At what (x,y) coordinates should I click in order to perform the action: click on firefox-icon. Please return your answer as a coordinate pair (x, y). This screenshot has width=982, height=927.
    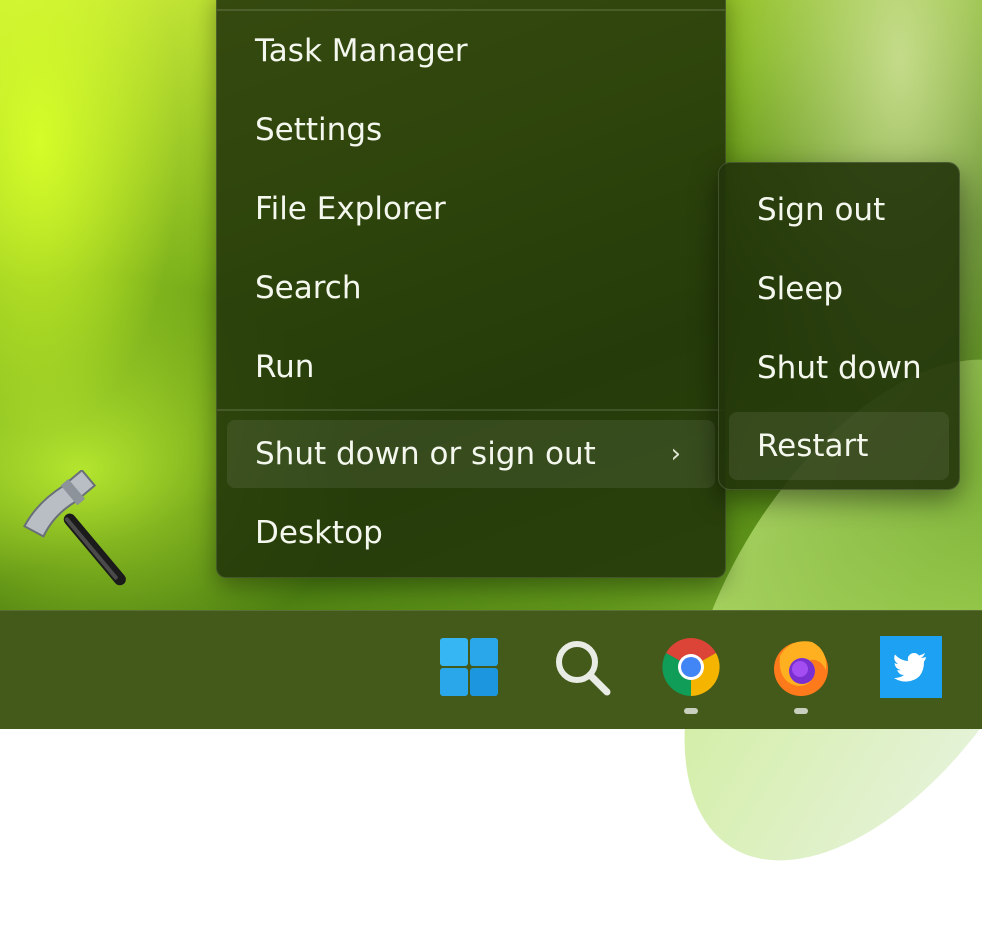
    Looking at the image, I should click on (801, 667).